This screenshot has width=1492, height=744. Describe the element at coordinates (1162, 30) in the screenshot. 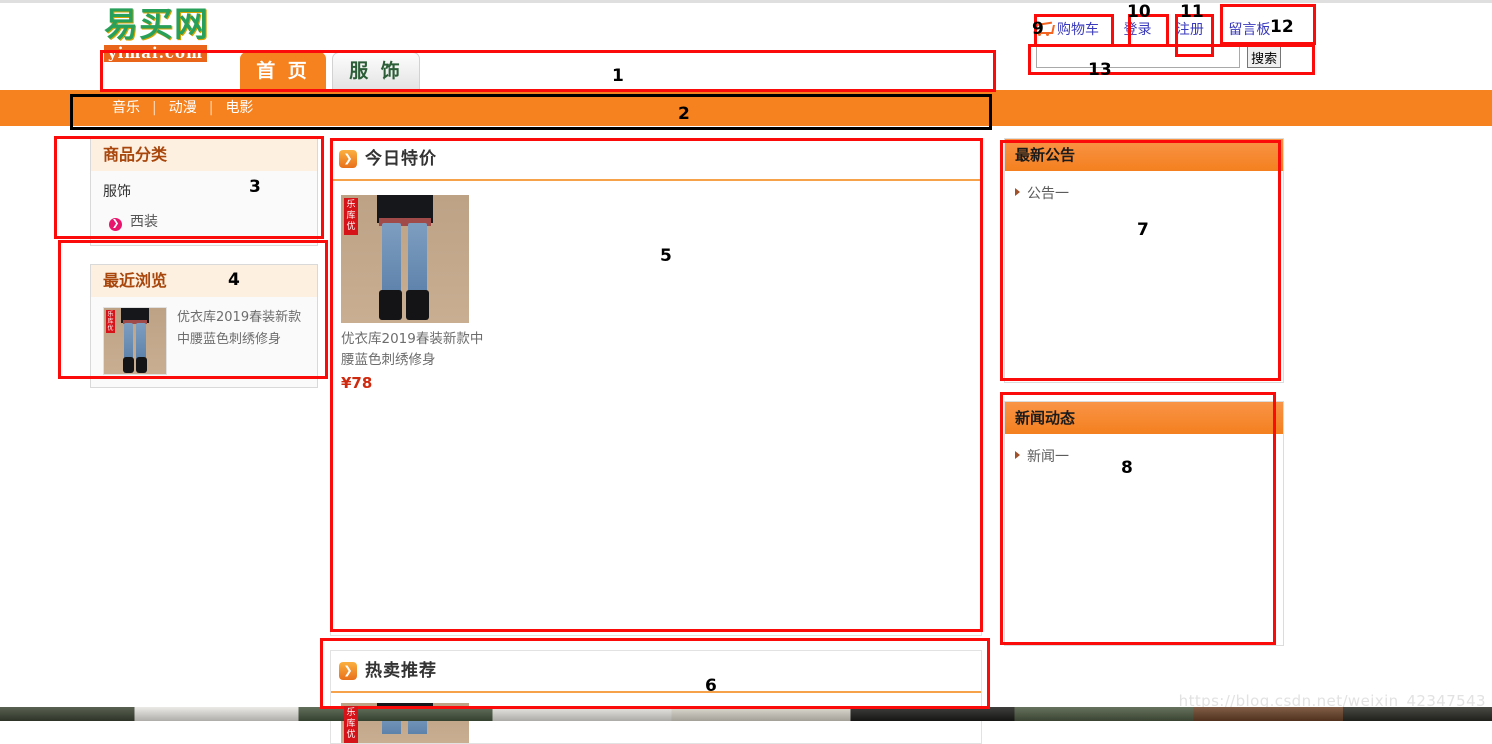

I see `top-links: 购物车 登录 注册 留言板` at that location.